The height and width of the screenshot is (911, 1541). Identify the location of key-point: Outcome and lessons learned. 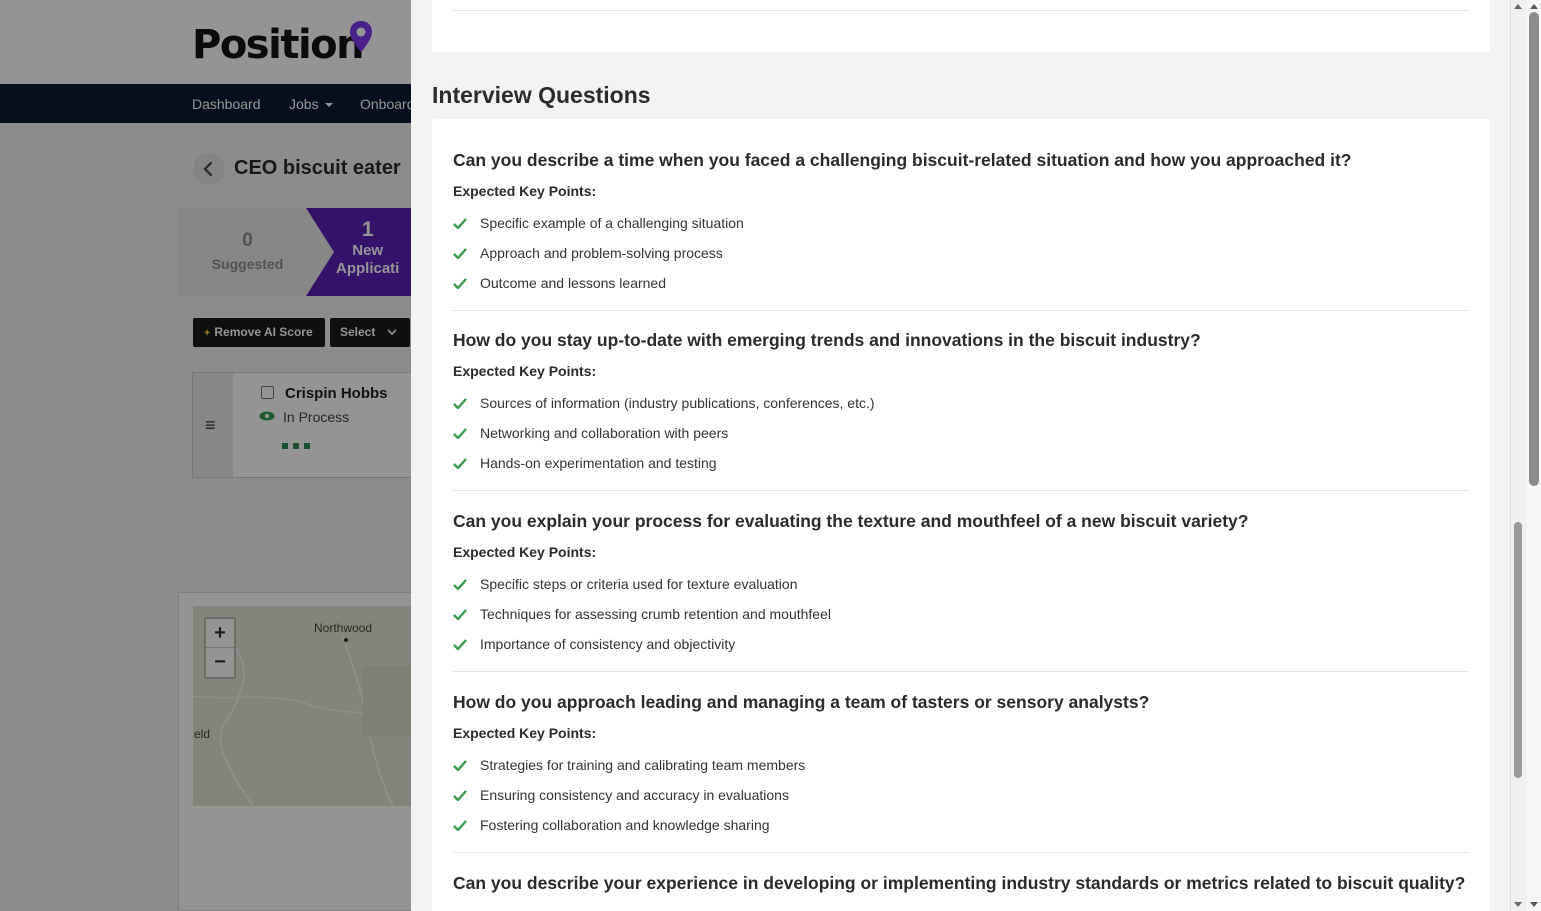
(961, 283).